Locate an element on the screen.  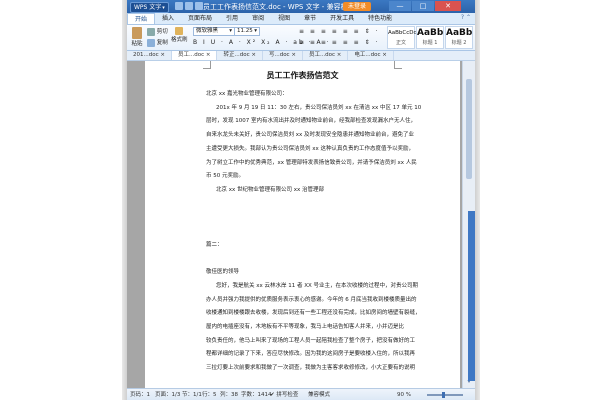
undo-icon is located at coordinates (199, 6).